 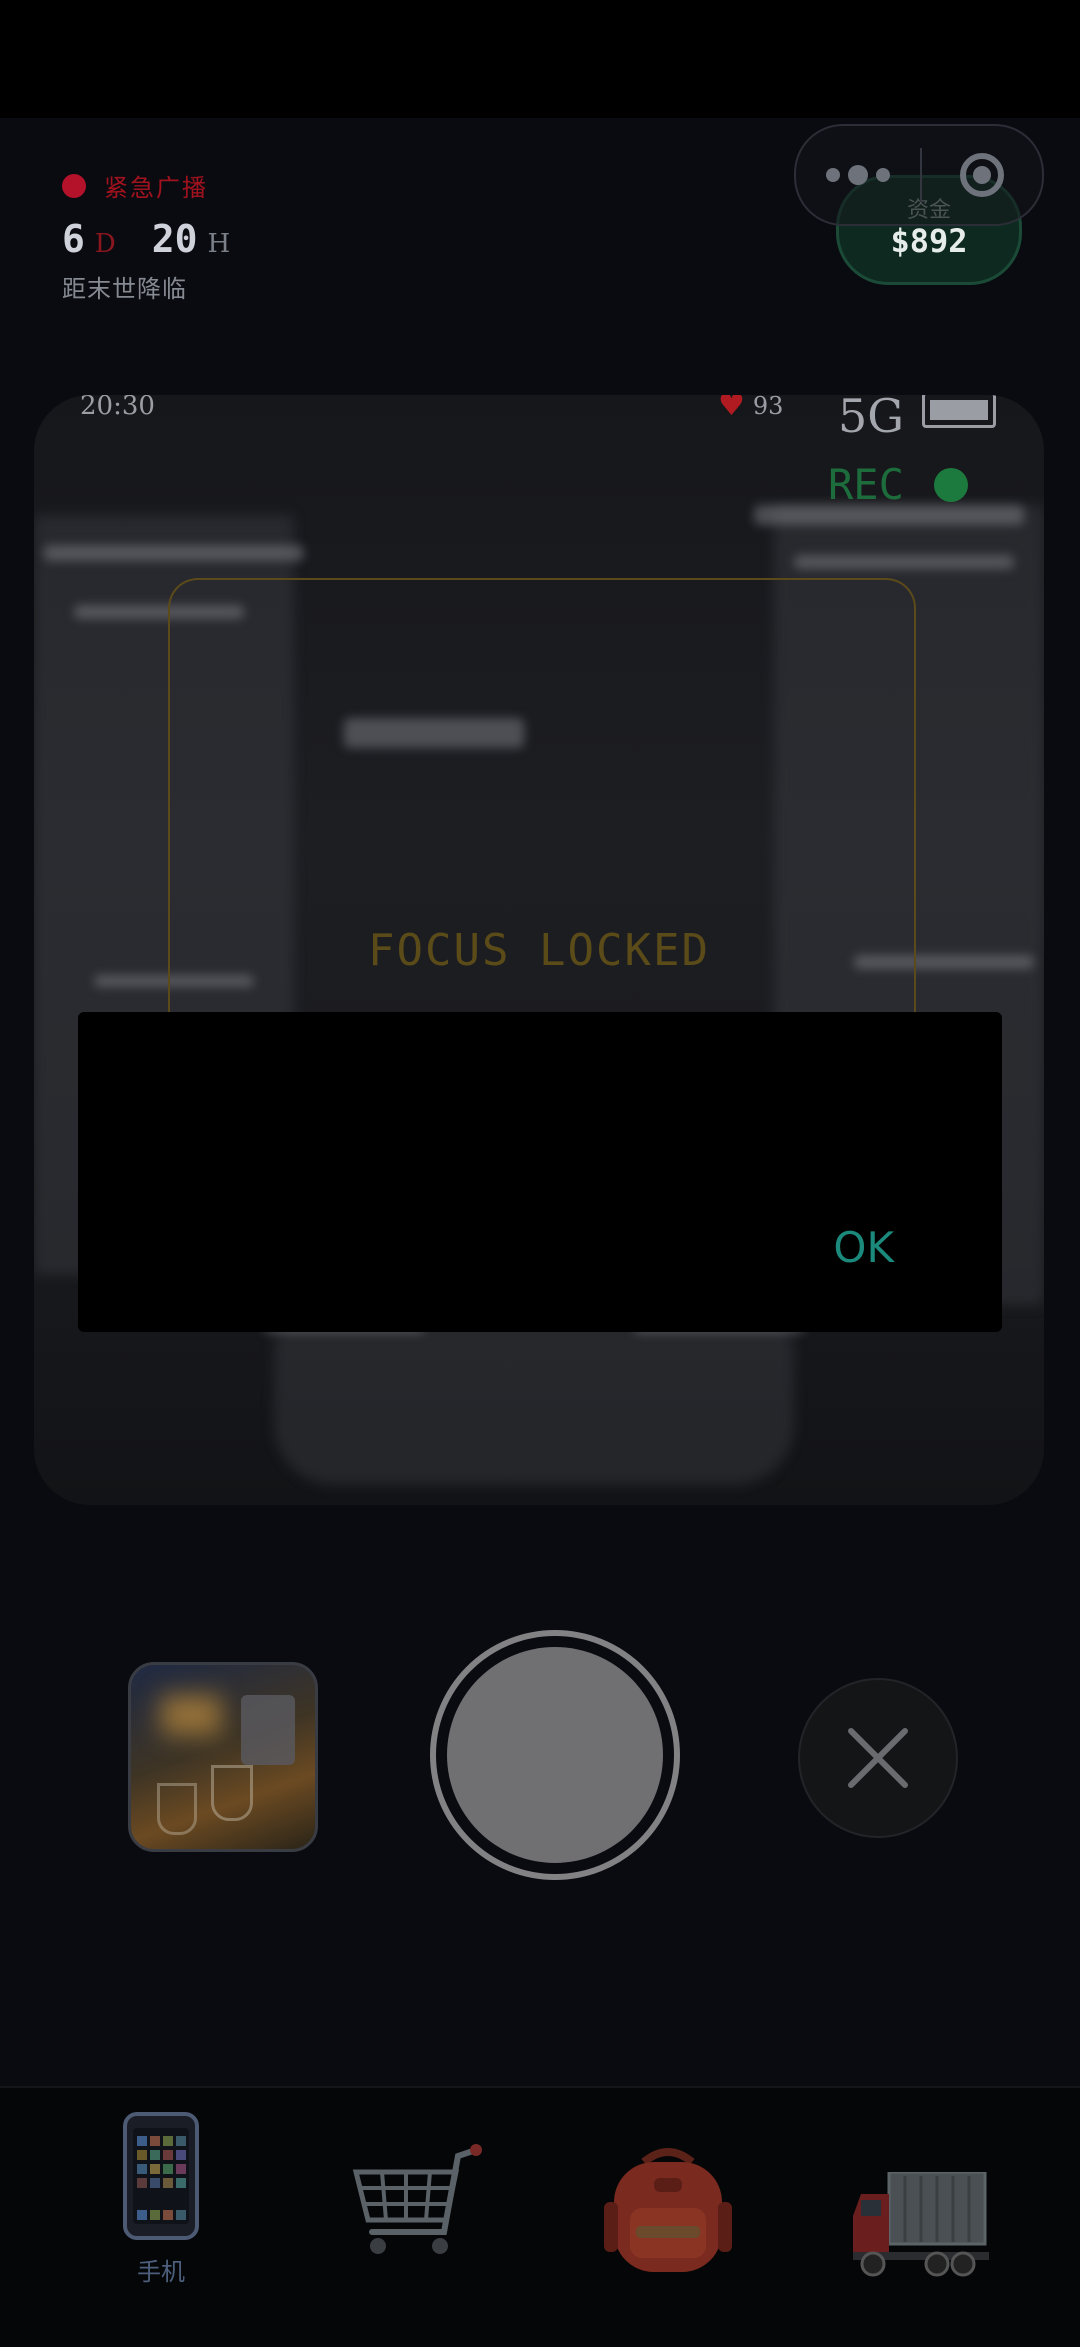 What do you see at coordinates (124, 289) in the screenshot?
I see `countdown-caption: 距末世降临` at bounding box center [124, 289].